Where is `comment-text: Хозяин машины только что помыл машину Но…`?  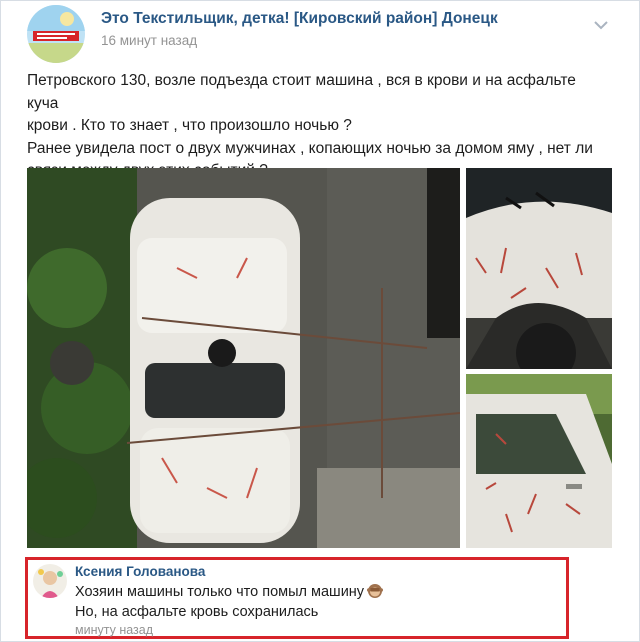 comment-text: Хозяин машины только что помыл машину Но… is located at coordinates (229, 602).